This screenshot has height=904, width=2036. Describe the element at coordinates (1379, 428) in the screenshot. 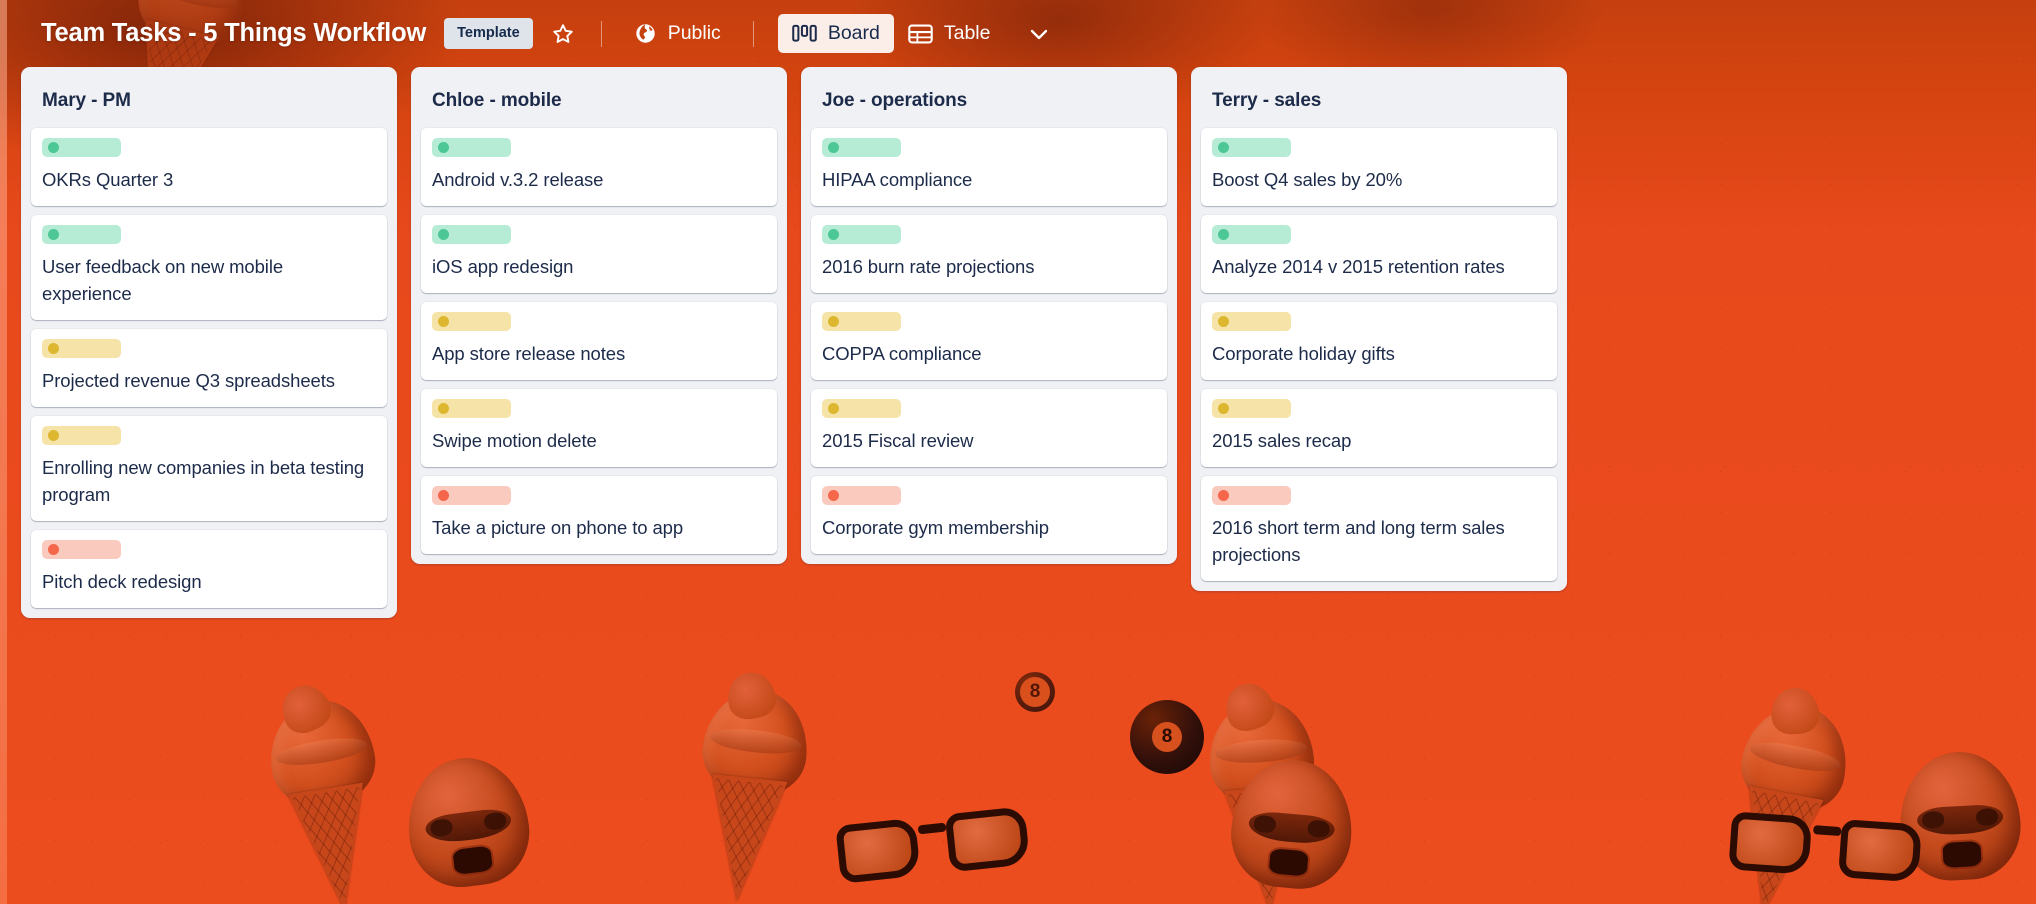

I see `board-card: 2015 sales recap` at that location.